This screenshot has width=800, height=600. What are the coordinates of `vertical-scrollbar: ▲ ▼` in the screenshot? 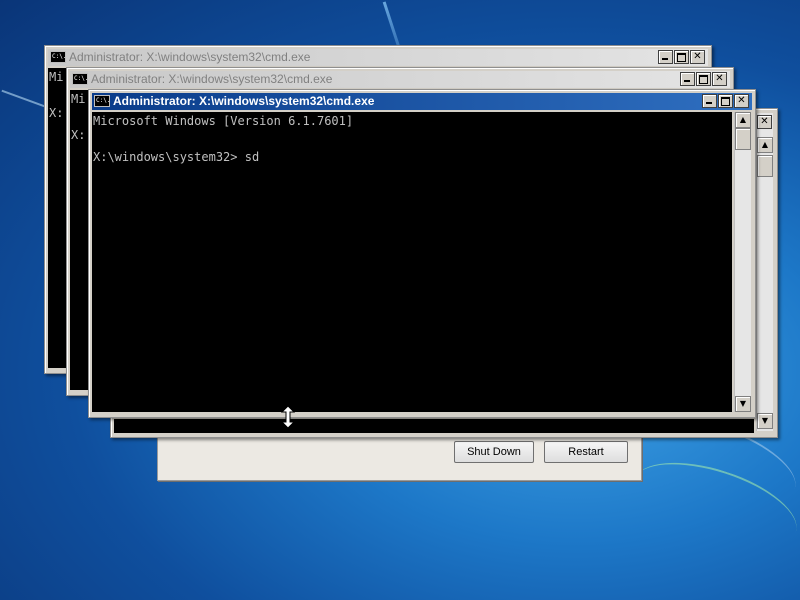 It's located at (742, 262).